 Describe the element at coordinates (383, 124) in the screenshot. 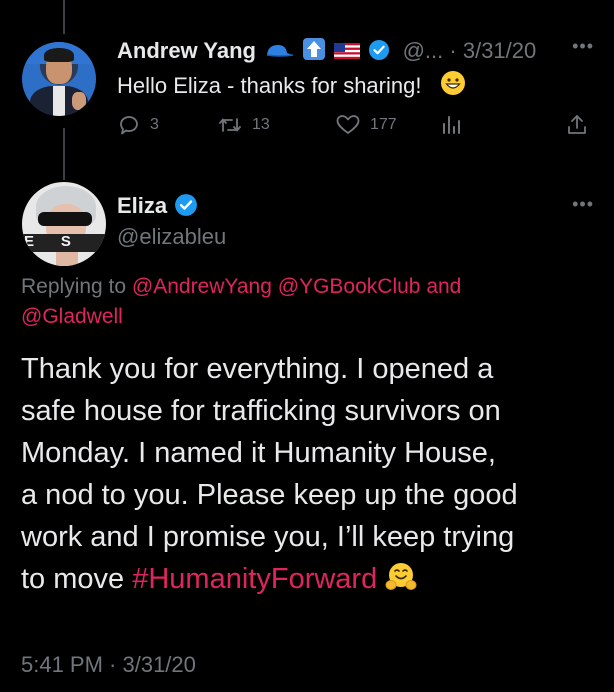

I see `like-count: 177` at that location.